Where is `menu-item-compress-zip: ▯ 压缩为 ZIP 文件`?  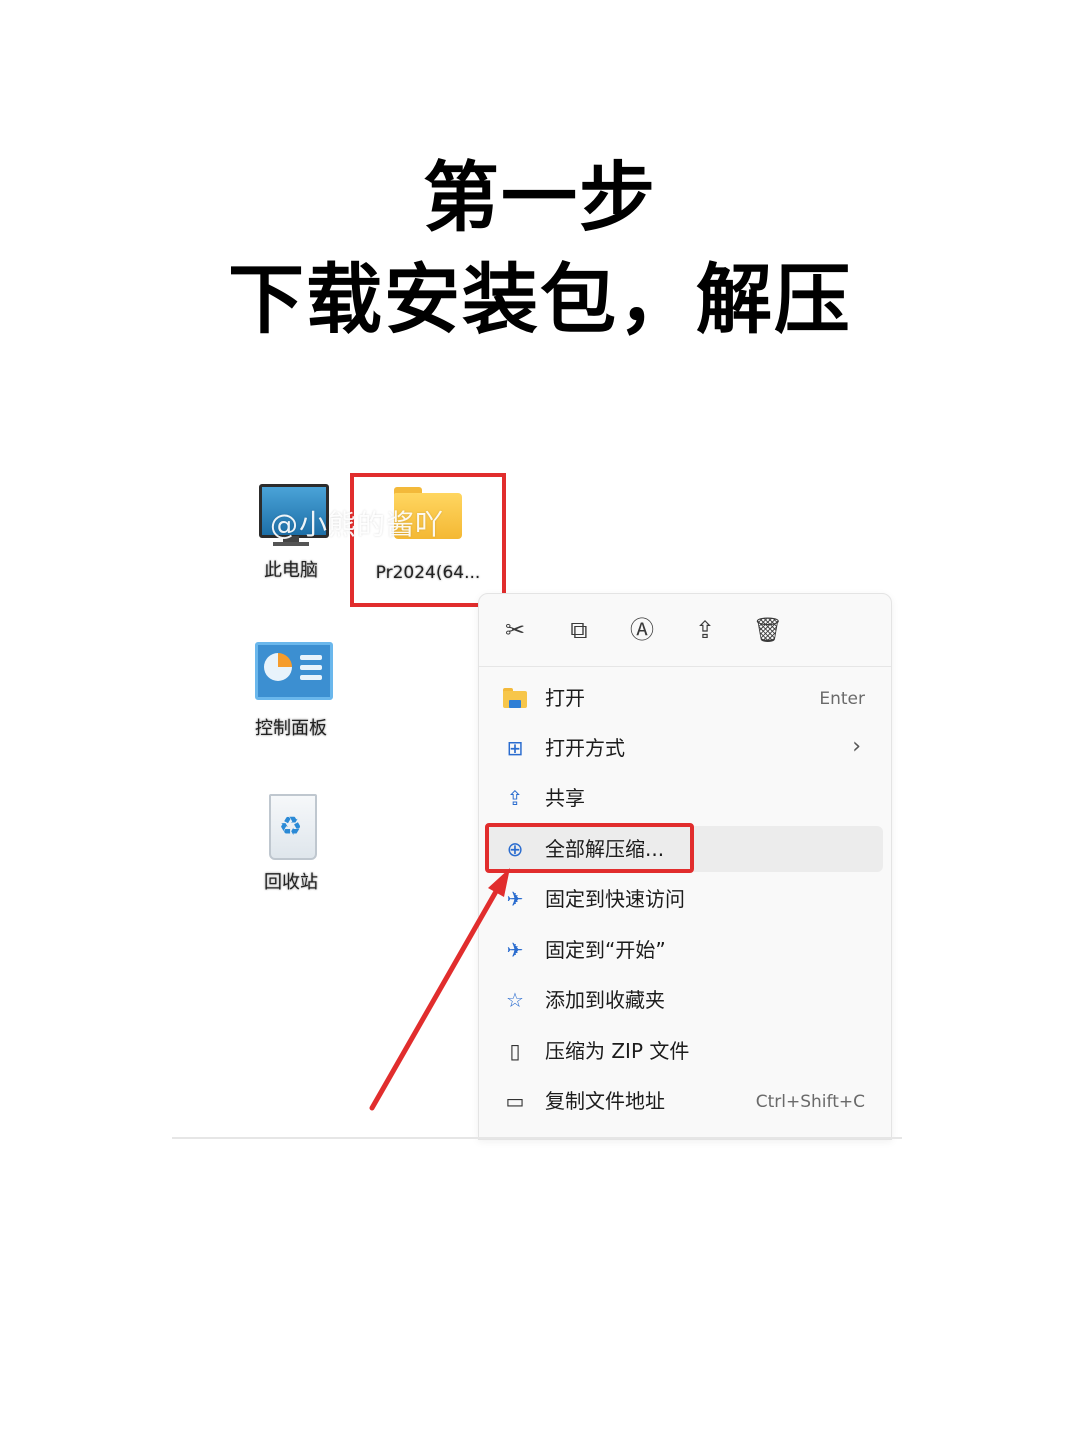 menu-item-compress-zip: ▯ 压缩为 ZIP 文件 is located at coordinates (685, 1051).